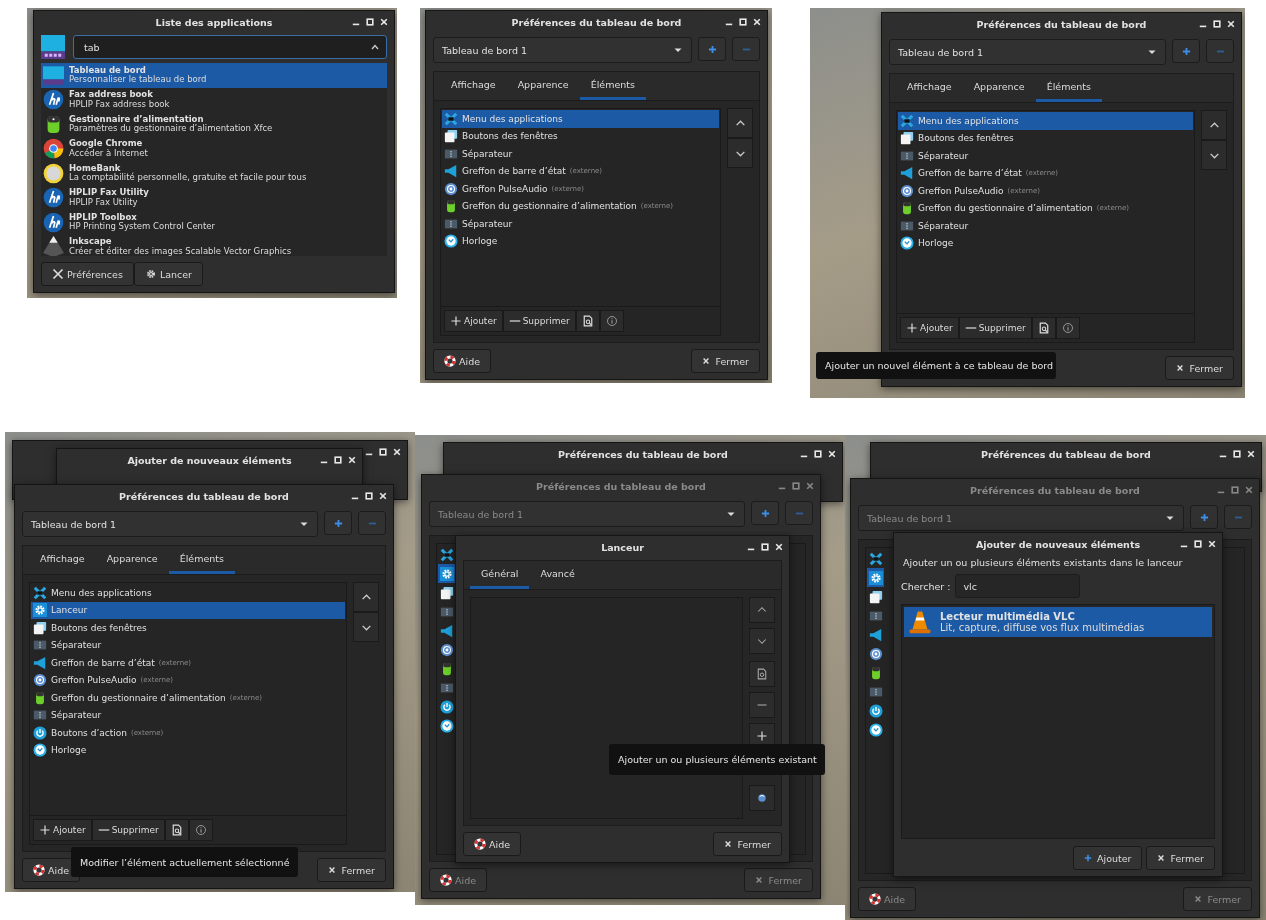 The height and width of the screenshot is (920, 1266). I want to click on app-row: Google Chrome Accéder à Internet, so click(214, 148).